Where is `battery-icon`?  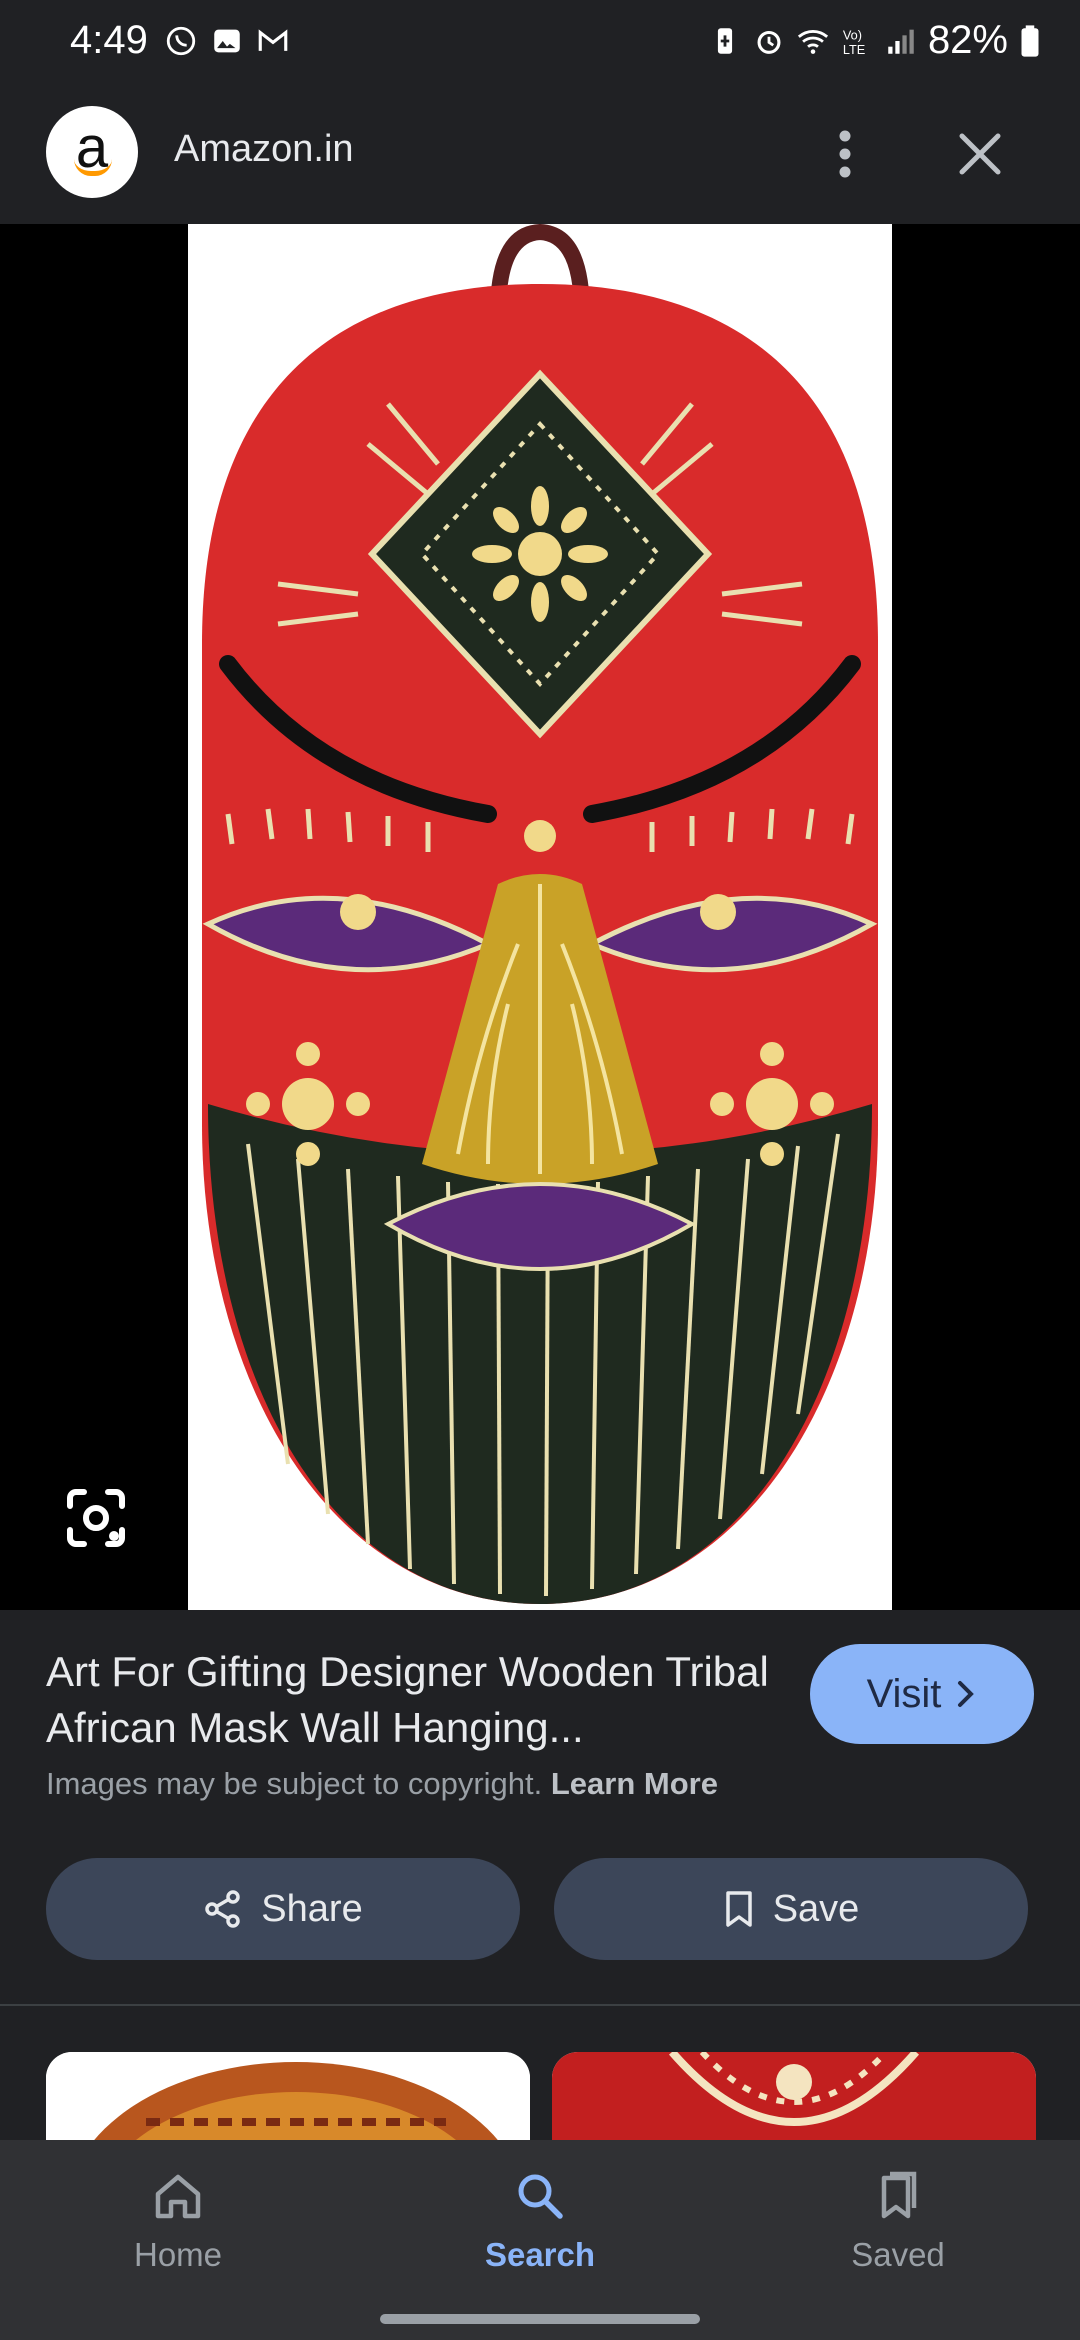
battery-icon is located at coordinates (1030, 40).